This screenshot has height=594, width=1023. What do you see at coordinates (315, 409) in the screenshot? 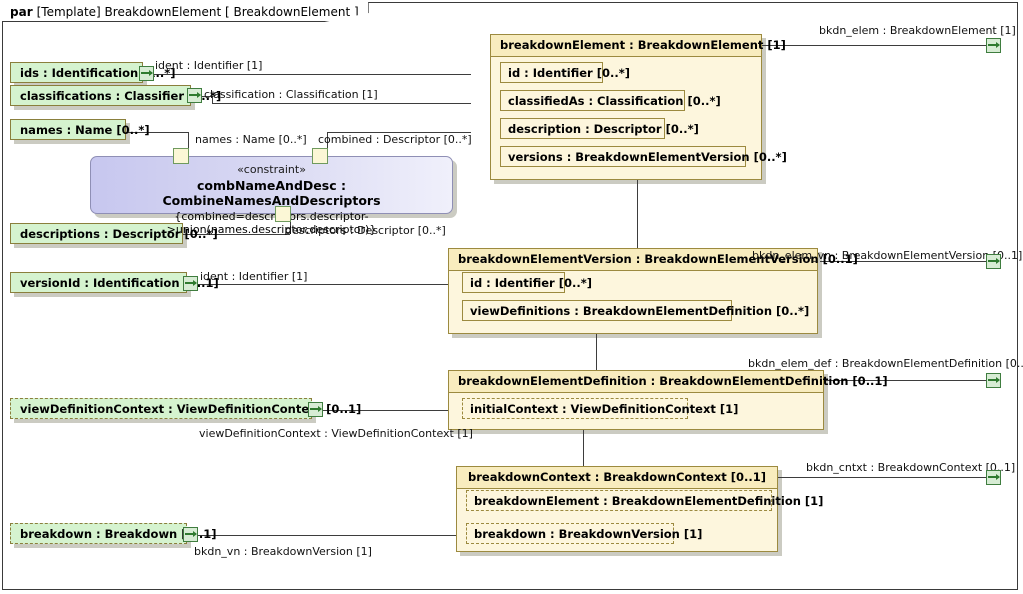
I see `viewdefinitioncontext-part-port` at bounding box center [315, 409].